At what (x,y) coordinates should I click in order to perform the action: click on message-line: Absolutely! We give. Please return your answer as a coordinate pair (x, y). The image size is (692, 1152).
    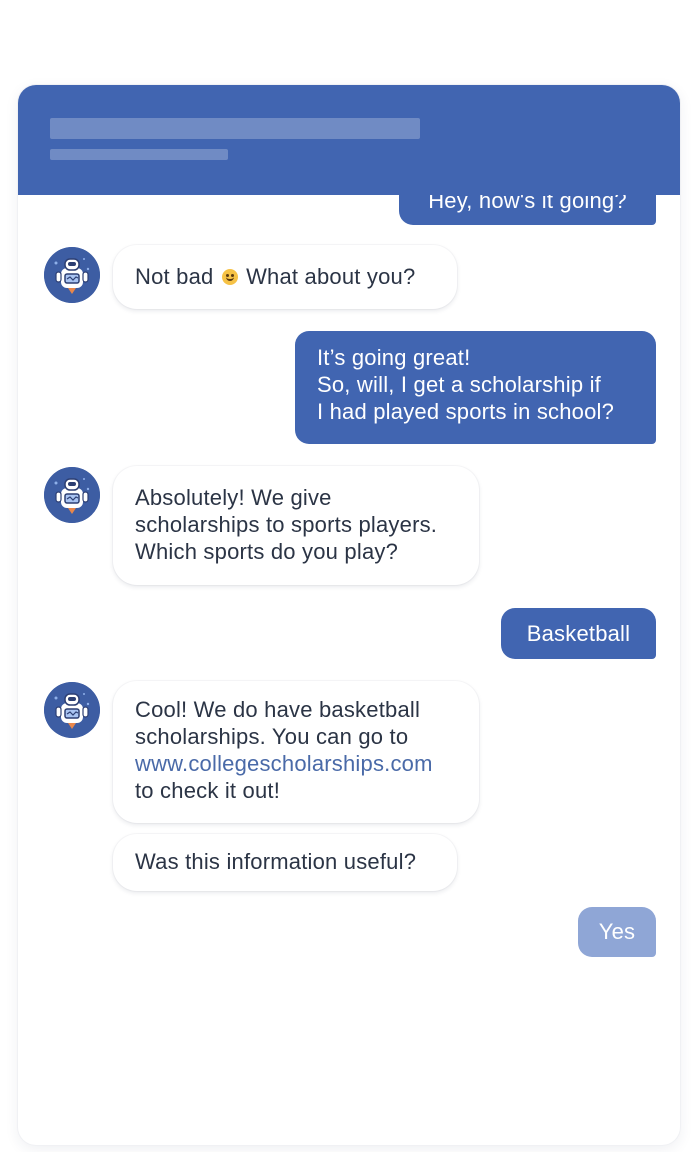
    Looking at the image, I should click on (233, 497).